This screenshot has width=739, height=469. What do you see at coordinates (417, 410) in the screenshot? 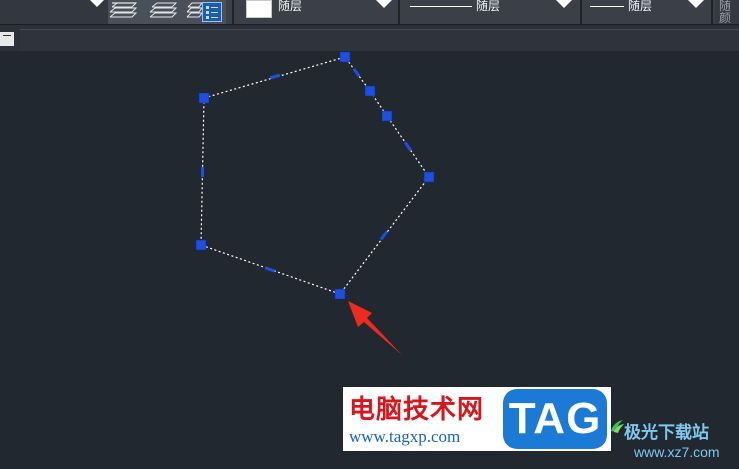
I see `watermark-site-title: 电脑技术网` at bounding box center [417, 410].